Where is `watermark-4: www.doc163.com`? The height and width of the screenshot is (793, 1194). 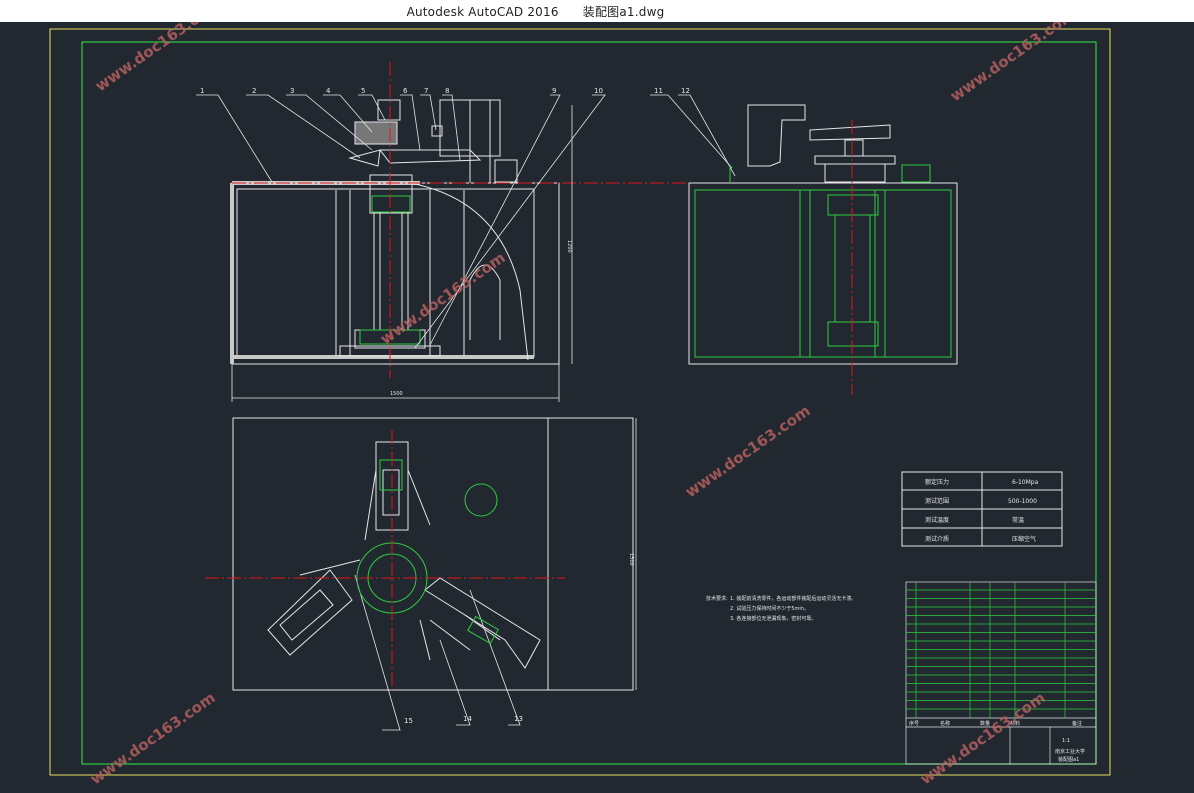 watermark-4: www.doc163.com is located at coordinates (748, 452).